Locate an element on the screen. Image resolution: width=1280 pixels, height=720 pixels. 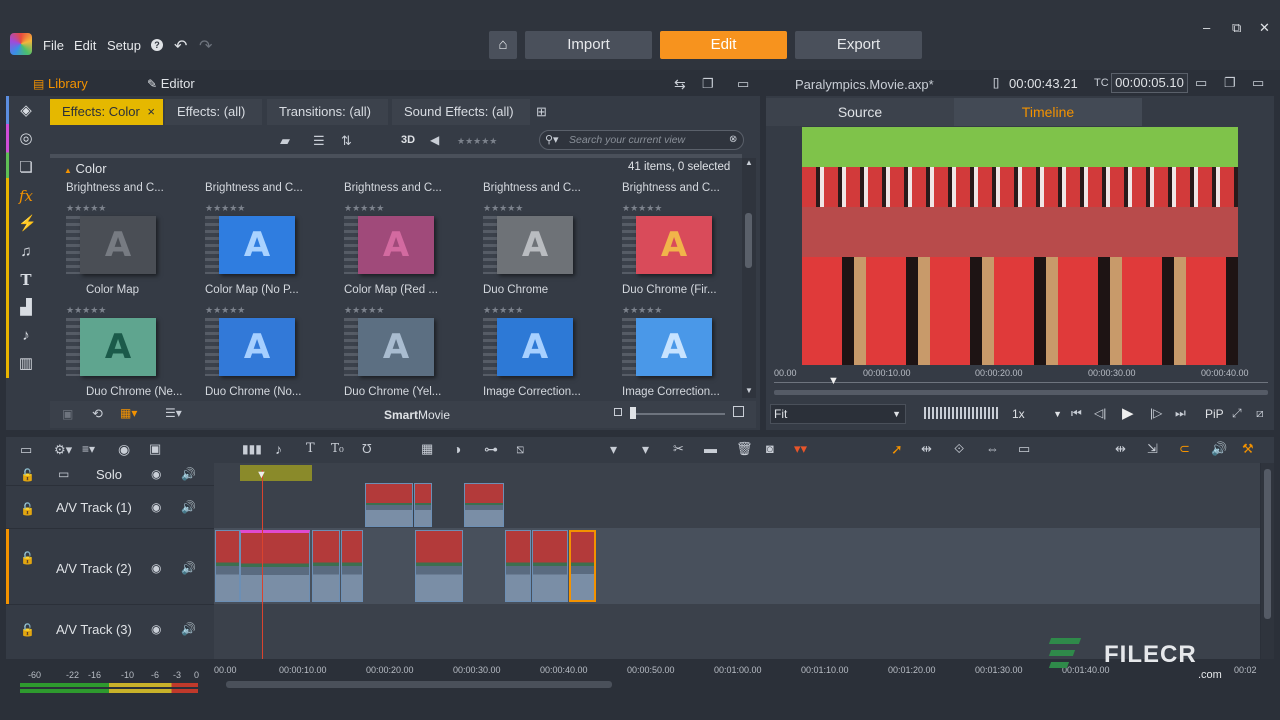
track-name: A/V Track (3) is located at coordinates (94, 629).